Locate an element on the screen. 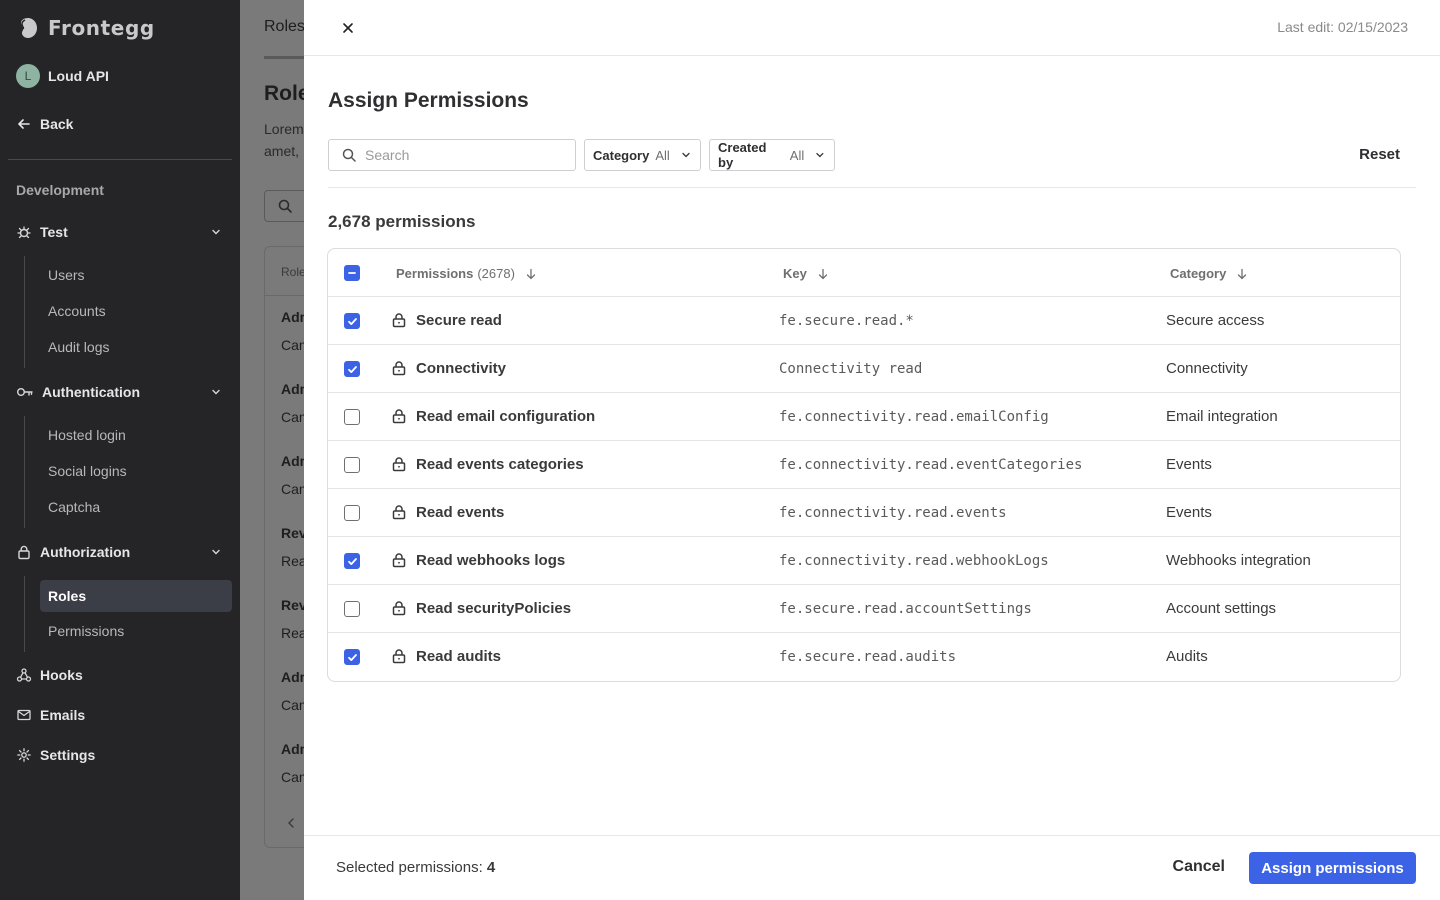 Image resolution: width=1440 pixels, height=900 pixels. bg-row: Rev Rea is located at coordinates (294, 619).